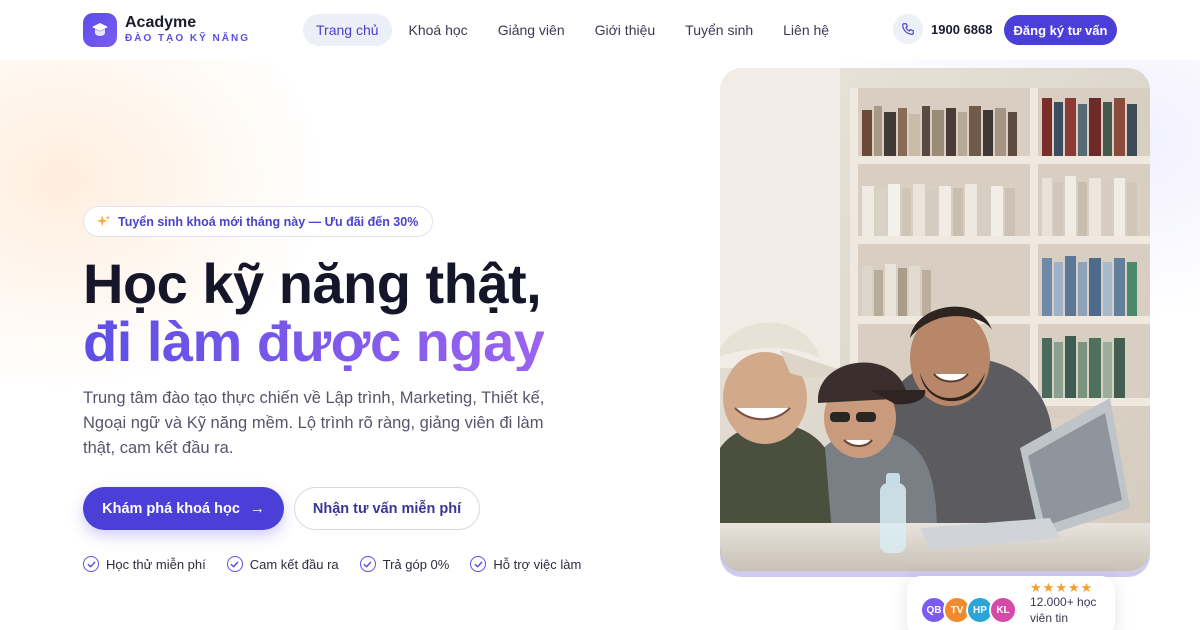 The image size is (1200, 630). I want to click on feature-label: Trả góp 0%, so click(416, 564).